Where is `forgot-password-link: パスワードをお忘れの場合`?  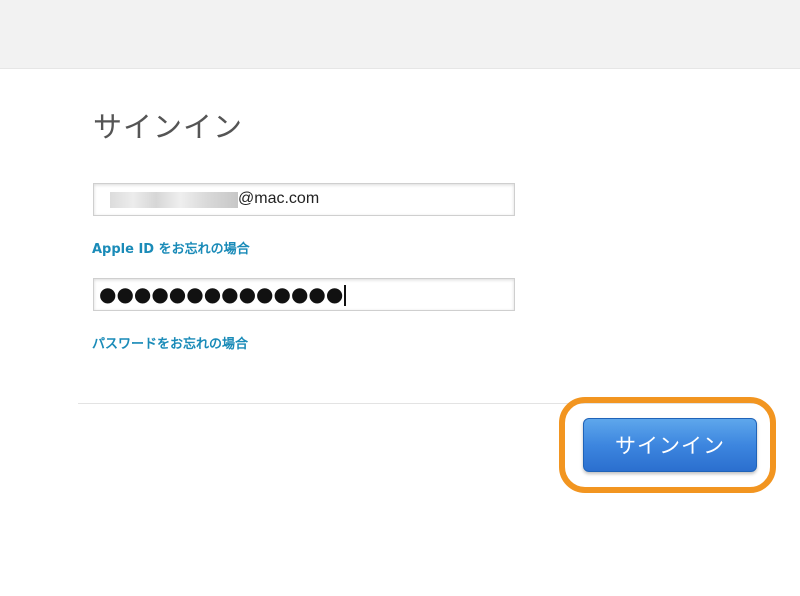 forgot-password-link: パスワードをお忘れの場合 is located at coordinates (170, 342).